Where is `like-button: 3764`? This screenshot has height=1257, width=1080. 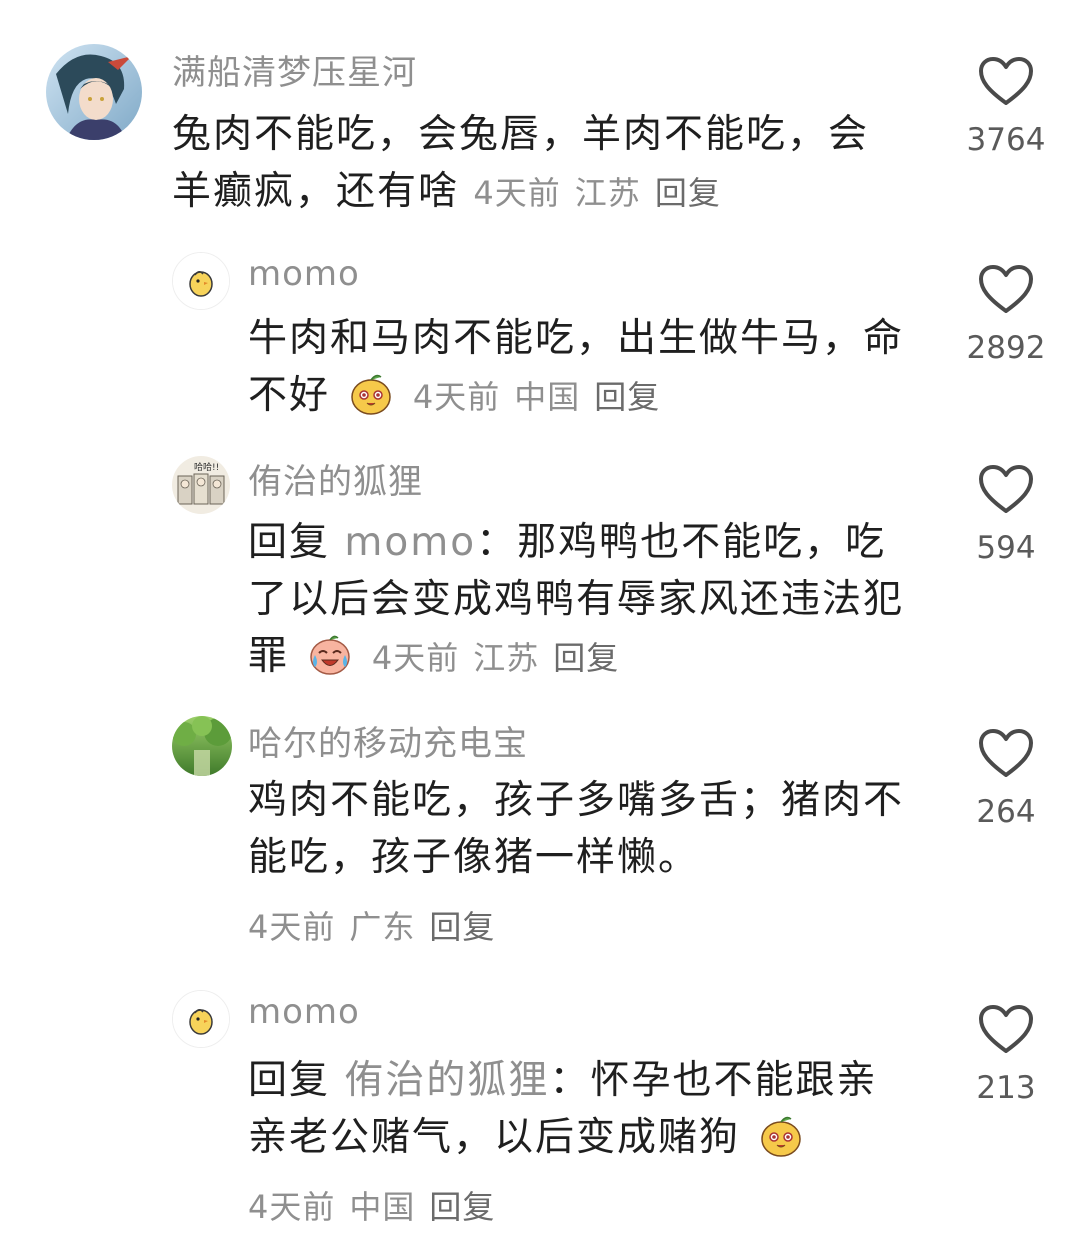 like-button: 3764 is located at coordinates (1006, 107).